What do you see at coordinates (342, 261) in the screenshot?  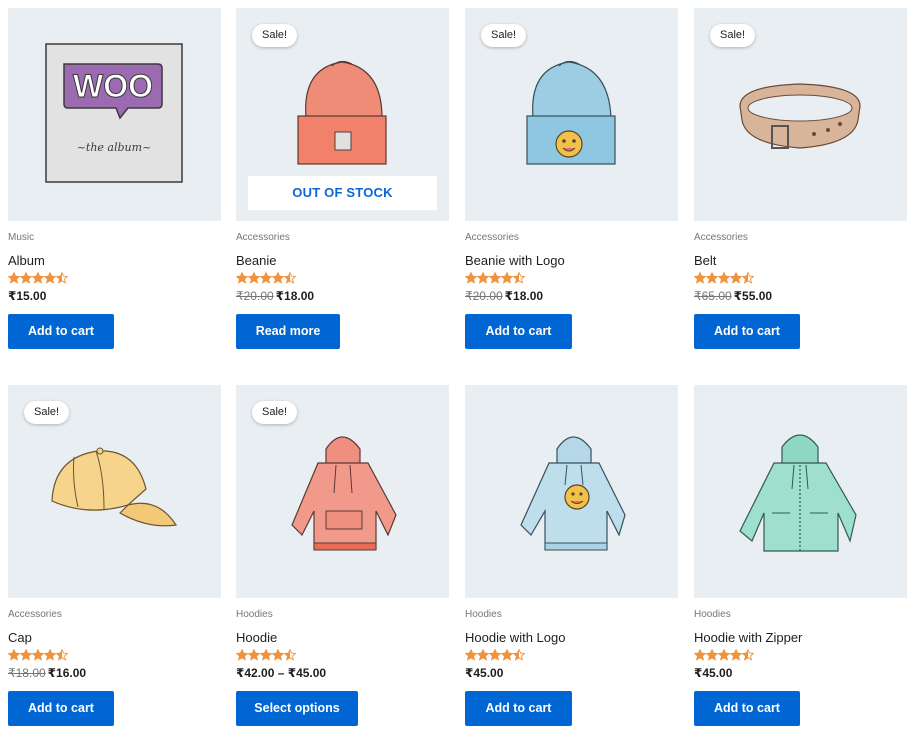 I see `product-title: Beanie` at bounding box center [342, 261].